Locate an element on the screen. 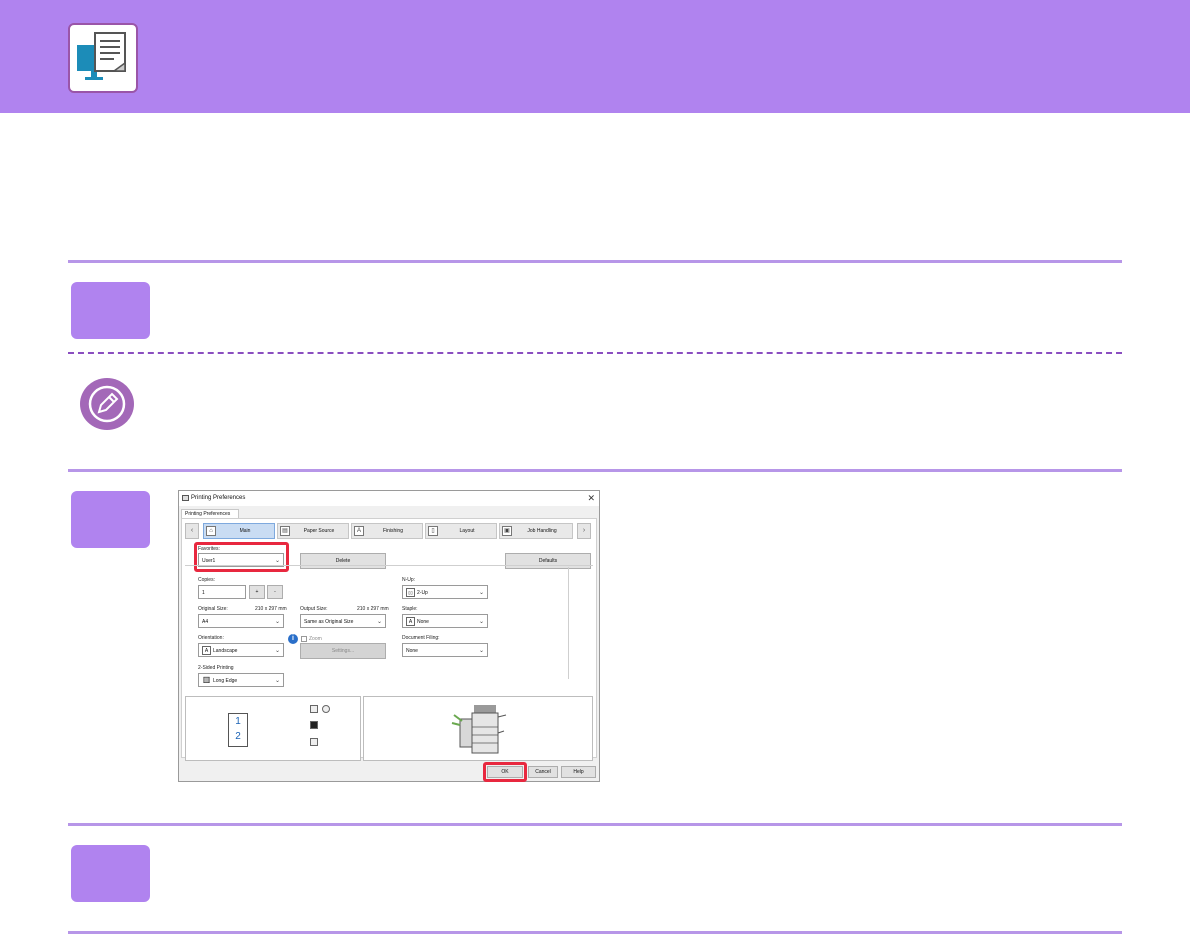 The height and width of the screenshot is (934, 1190). orientation-value: Landscape is located at coordinates (225, 651).